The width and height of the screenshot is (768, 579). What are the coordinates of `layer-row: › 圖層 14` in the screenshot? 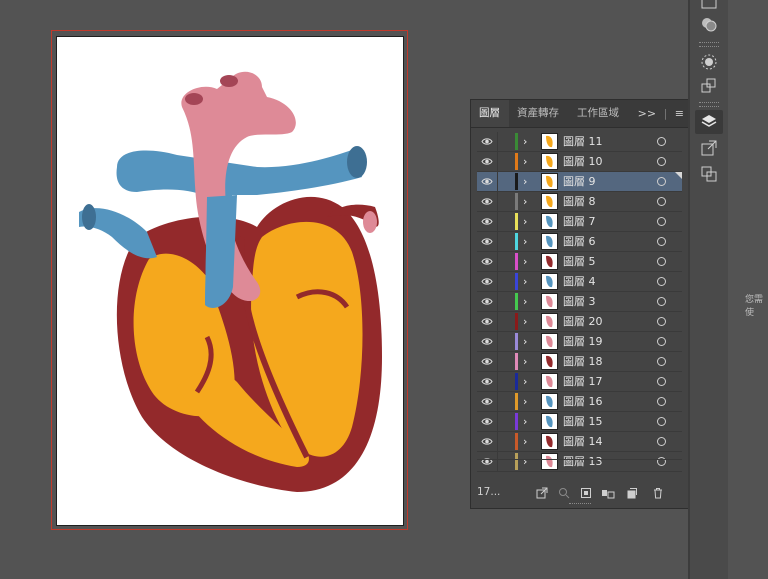 It's located at (579, 442).